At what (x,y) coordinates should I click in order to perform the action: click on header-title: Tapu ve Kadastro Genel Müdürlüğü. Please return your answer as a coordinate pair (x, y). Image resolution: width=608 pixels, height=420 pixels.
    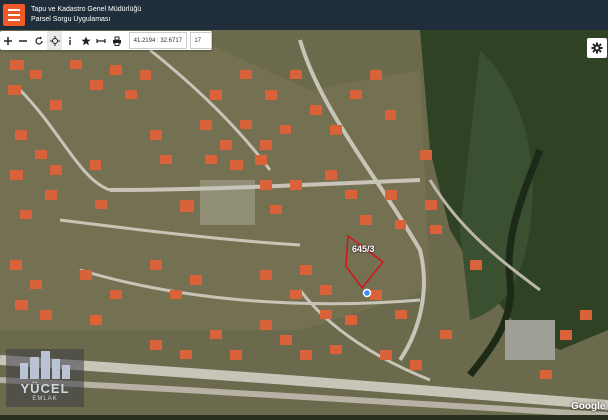
    Looking at the image, I should click on (86, 9).